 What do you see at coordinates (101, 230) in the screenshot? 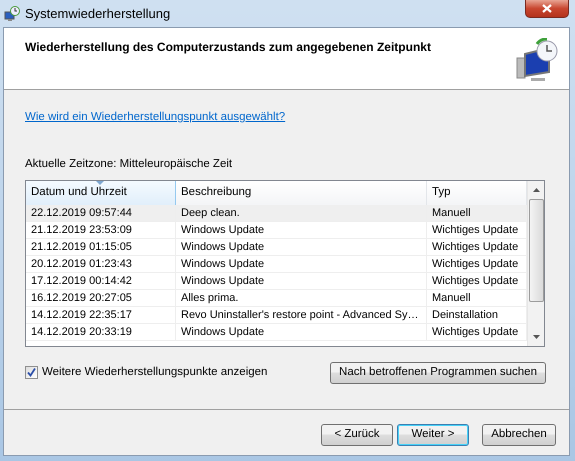
I see `table-cell: 21.12.2019 23:53:09` at bounding box center [101, 230].